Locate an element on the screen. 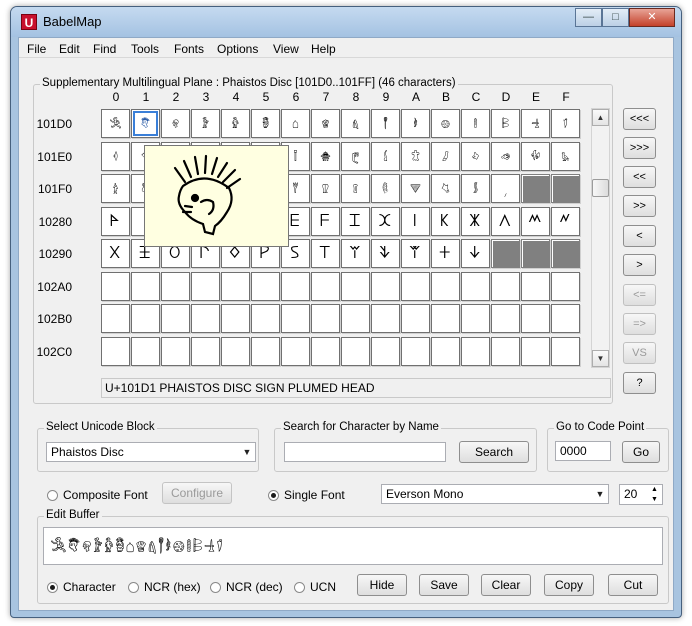 The height and width of the screenshot is (626, 692). title-bar: U BabelMap — □ ✕ is located at coordinates (346, 22).